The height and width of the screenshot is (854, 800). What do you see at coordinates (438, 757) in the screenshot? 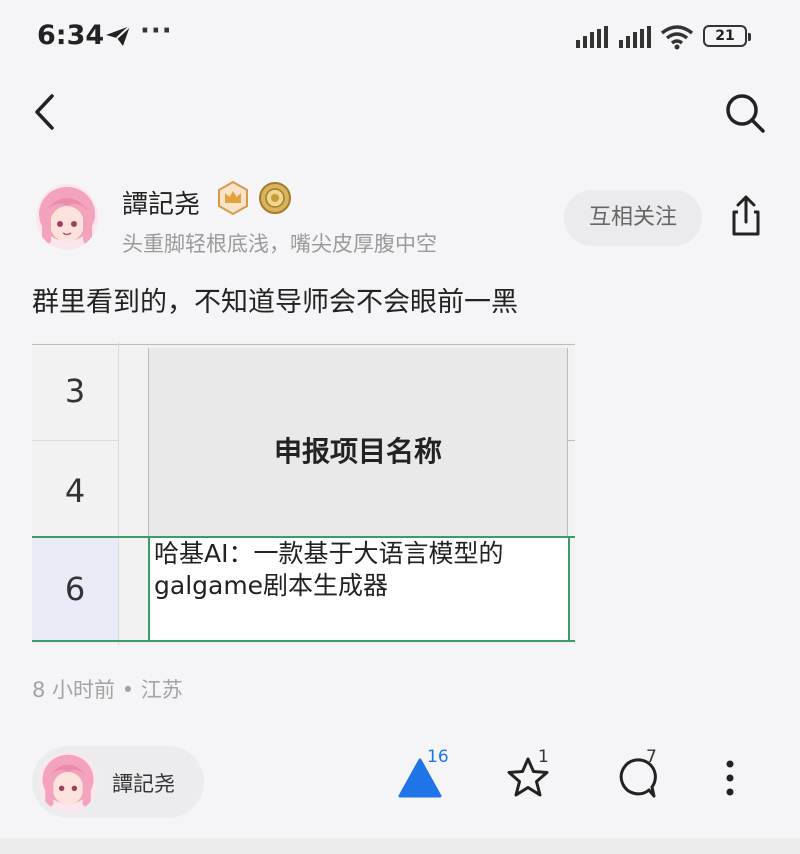
I see `like-count: 16` at bounding box center [438, 757].